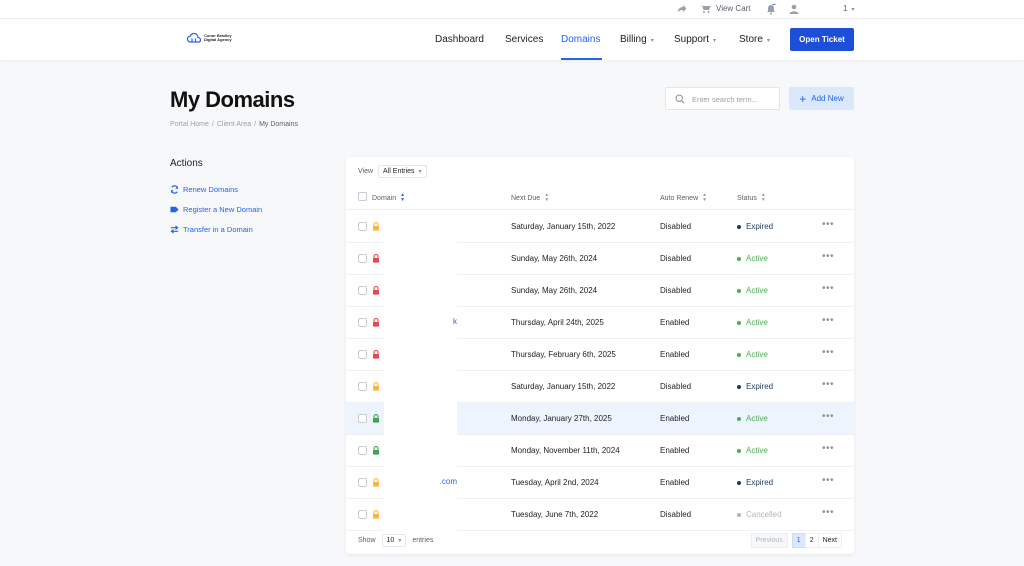 This screenshot has height=566, width=1024. What do you see at coordinates (769, 540) in the screenshot?
I see `pagination-previous: Previous` at bounding box center [769, 540].